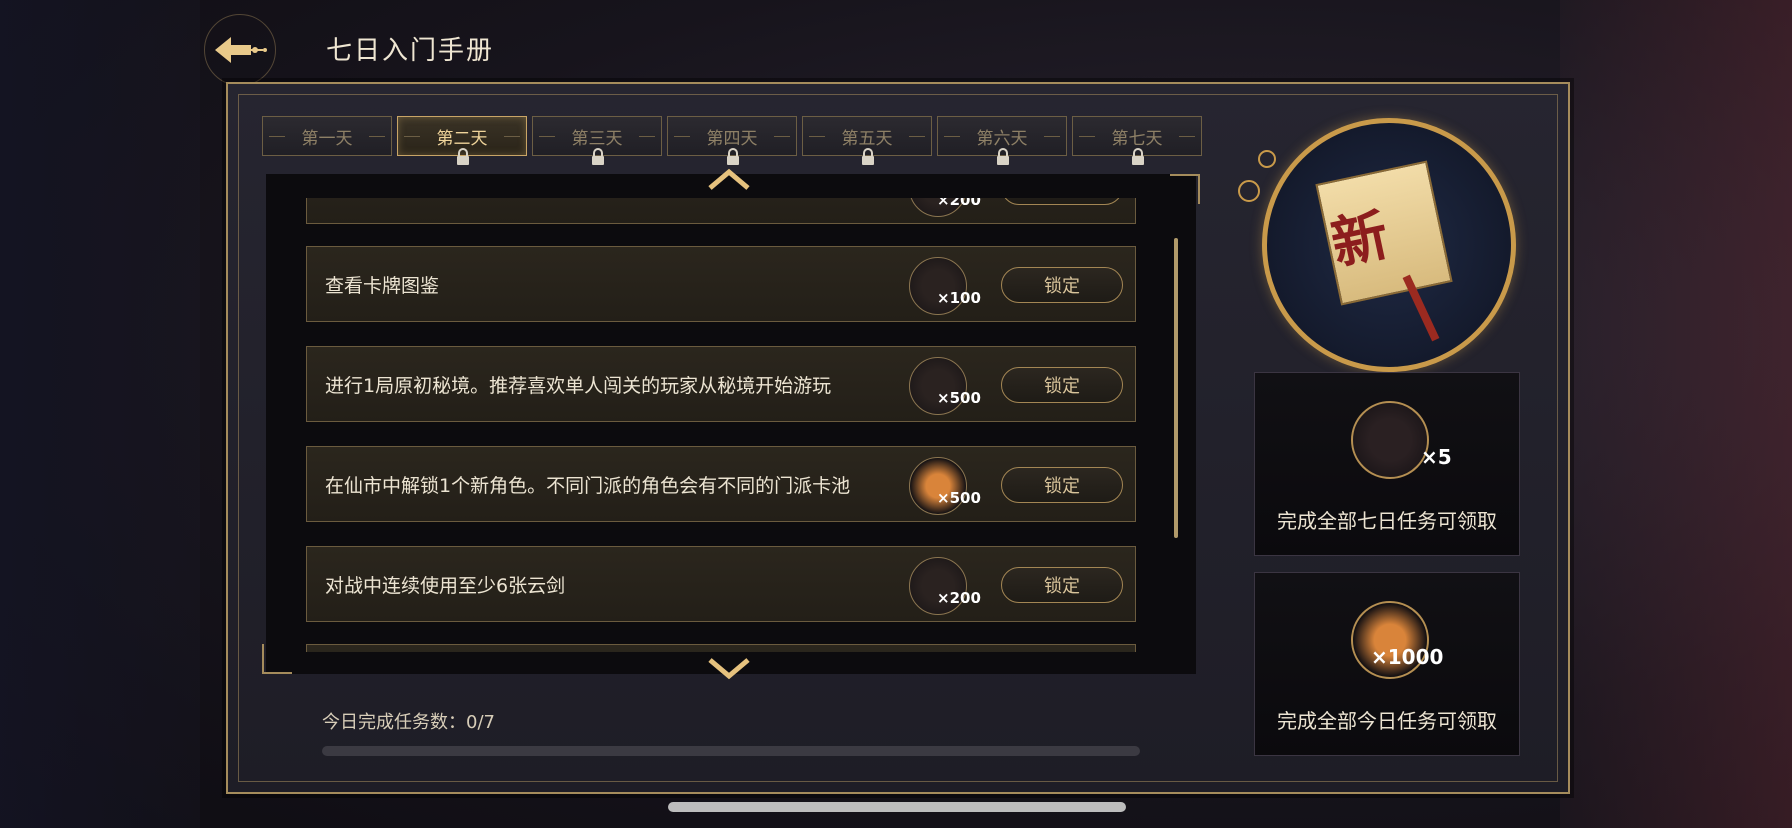  What do you see at coordinates (1176, 388) in the screenshot?
I see `task-list-scrollbar` at bounding box center [1176, 388].